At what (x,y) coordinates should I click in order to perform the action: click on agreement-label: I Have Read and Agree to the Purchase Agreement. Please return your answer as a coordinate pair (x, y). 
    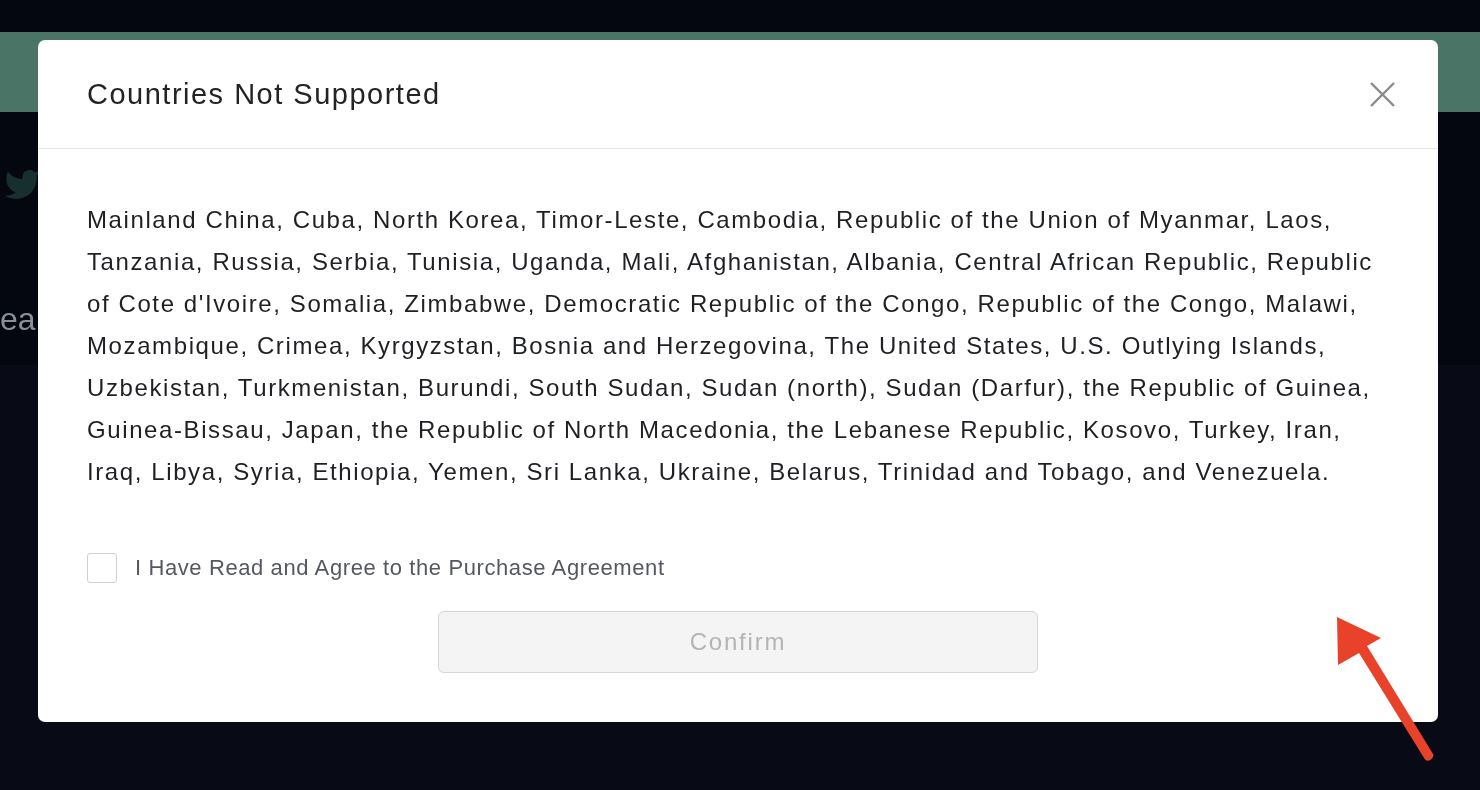
    Looking at the image, I should click on (400, 568).